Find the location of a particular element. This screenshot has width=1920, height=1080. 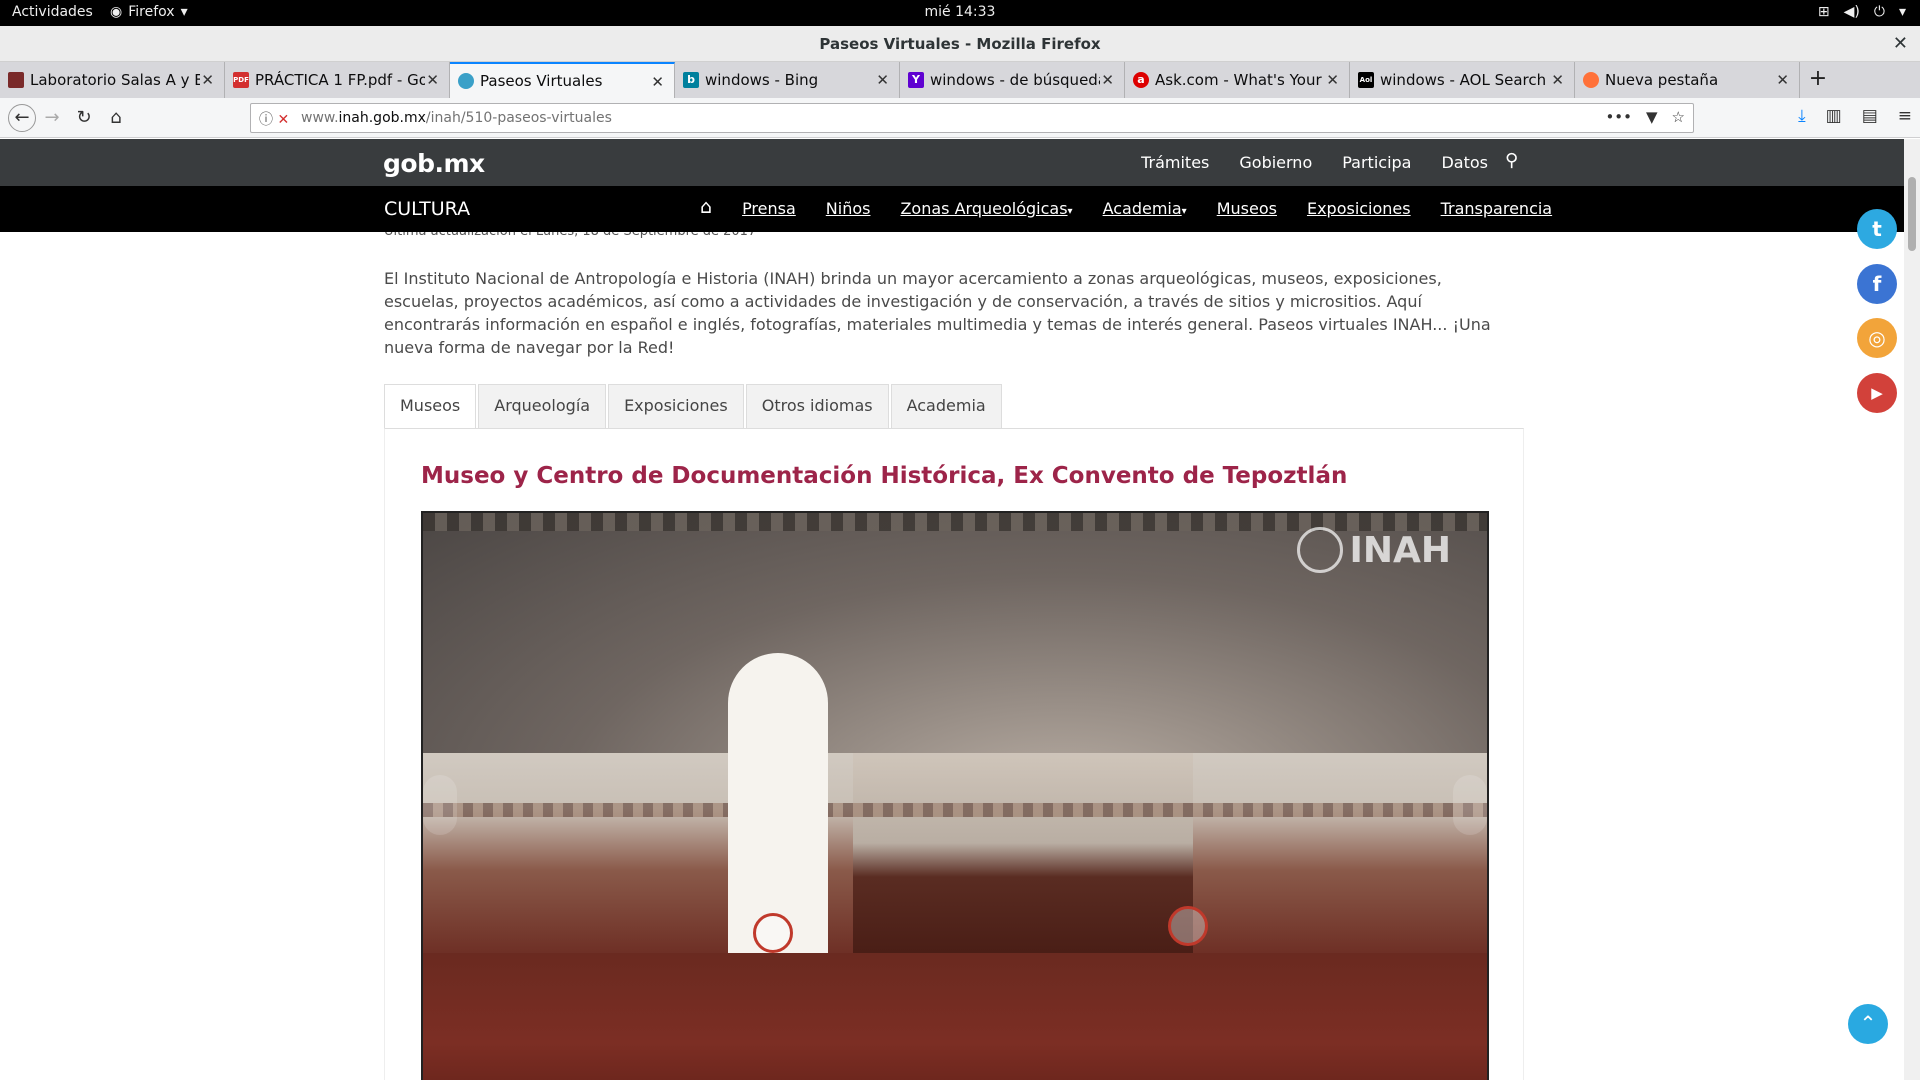

tab-label: Paseos Virtuales is located at coordinates (541, 81).